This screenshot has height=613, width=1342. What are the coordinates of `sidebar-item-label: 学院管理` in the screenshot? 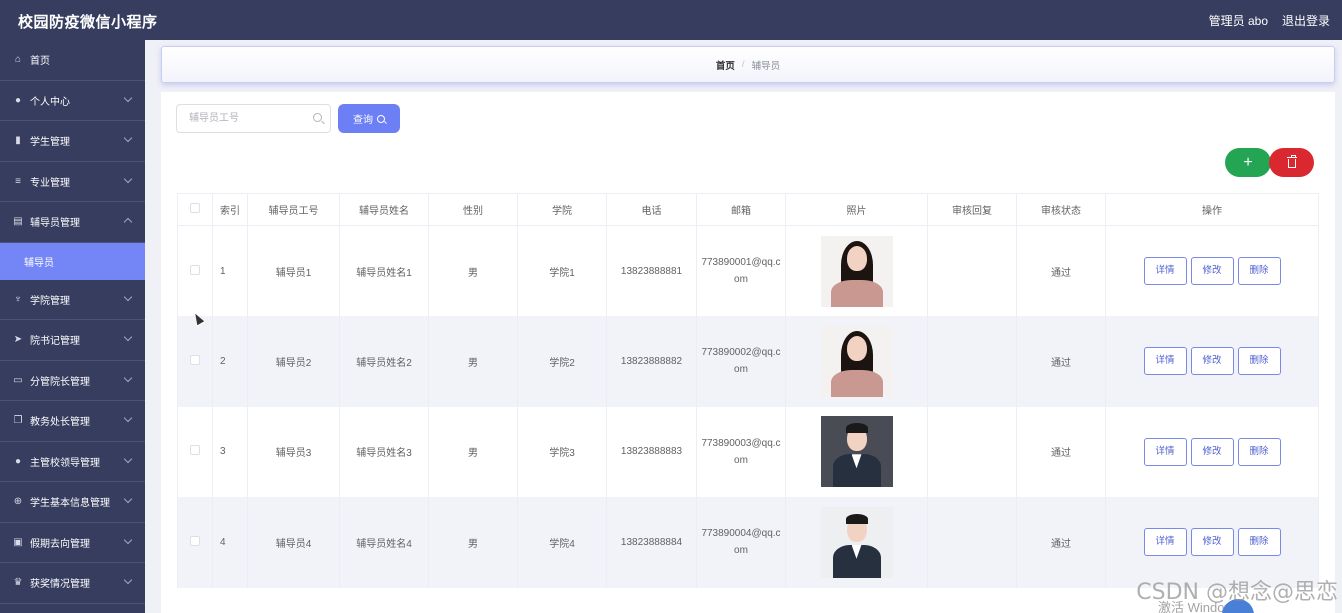 It's located at (50, 301).